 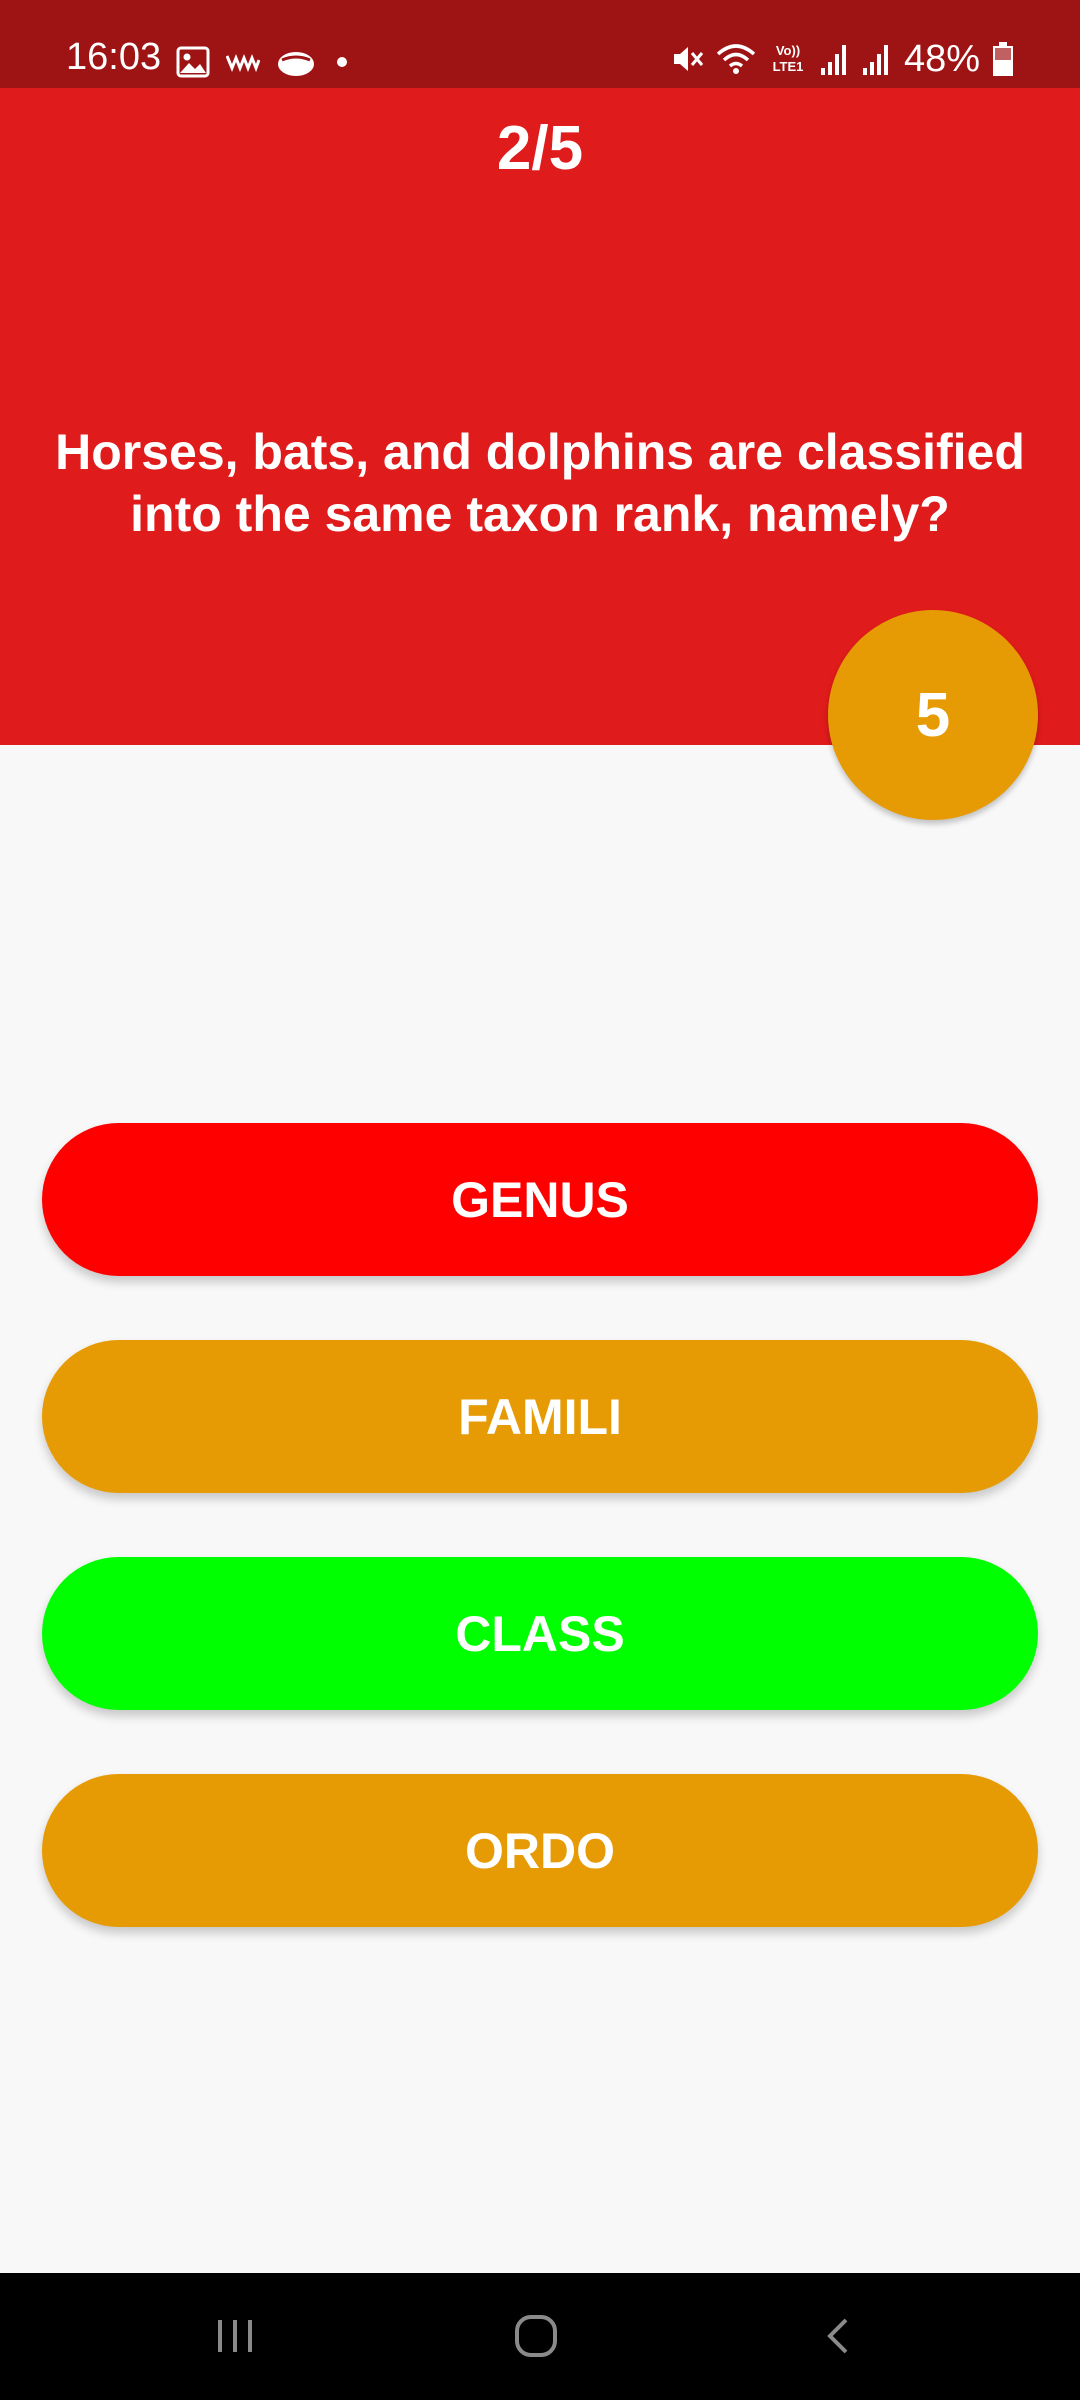 I want to click on status-notification-icons, so click(x=264, y=62).